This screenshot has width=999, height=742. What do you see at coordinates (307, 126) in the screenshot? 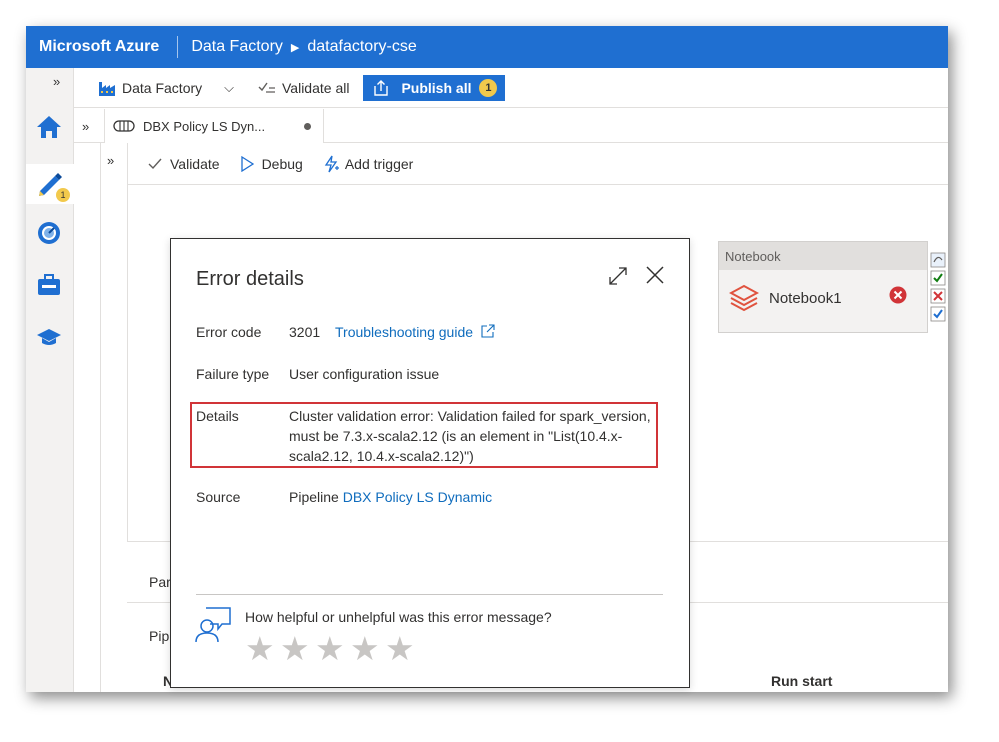
I see `unsaved-dot-icon` at bounding box center [307, 126].